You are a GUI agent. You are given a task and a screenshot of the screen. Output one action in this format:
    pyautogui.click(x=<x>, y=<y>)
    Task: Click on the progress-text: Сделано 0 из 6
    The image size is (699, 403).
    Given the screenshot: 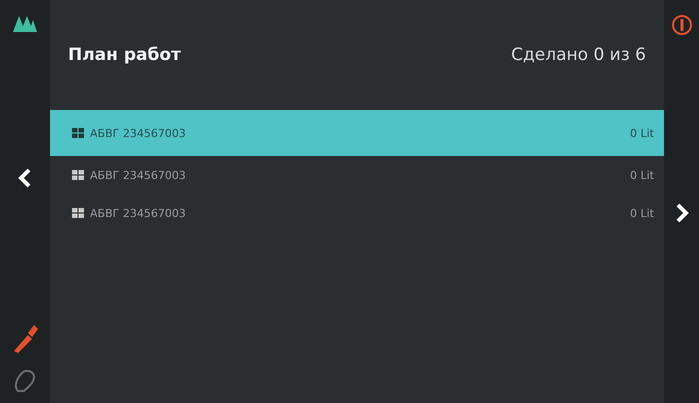 What is the action you would take?
    pyautogui.click(x=578, y=55)
    